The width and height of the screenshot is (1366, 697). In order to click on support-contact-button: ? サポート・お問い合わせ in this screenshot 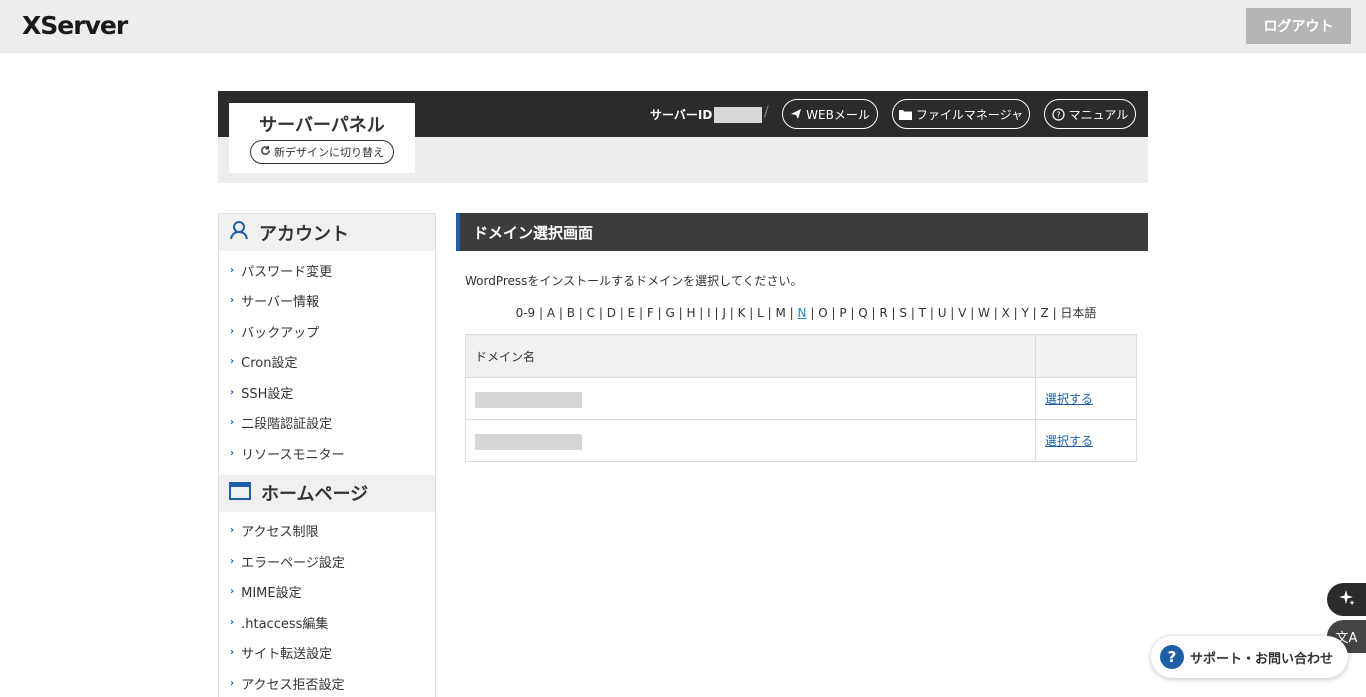, I will do `click(1249, 657)`.